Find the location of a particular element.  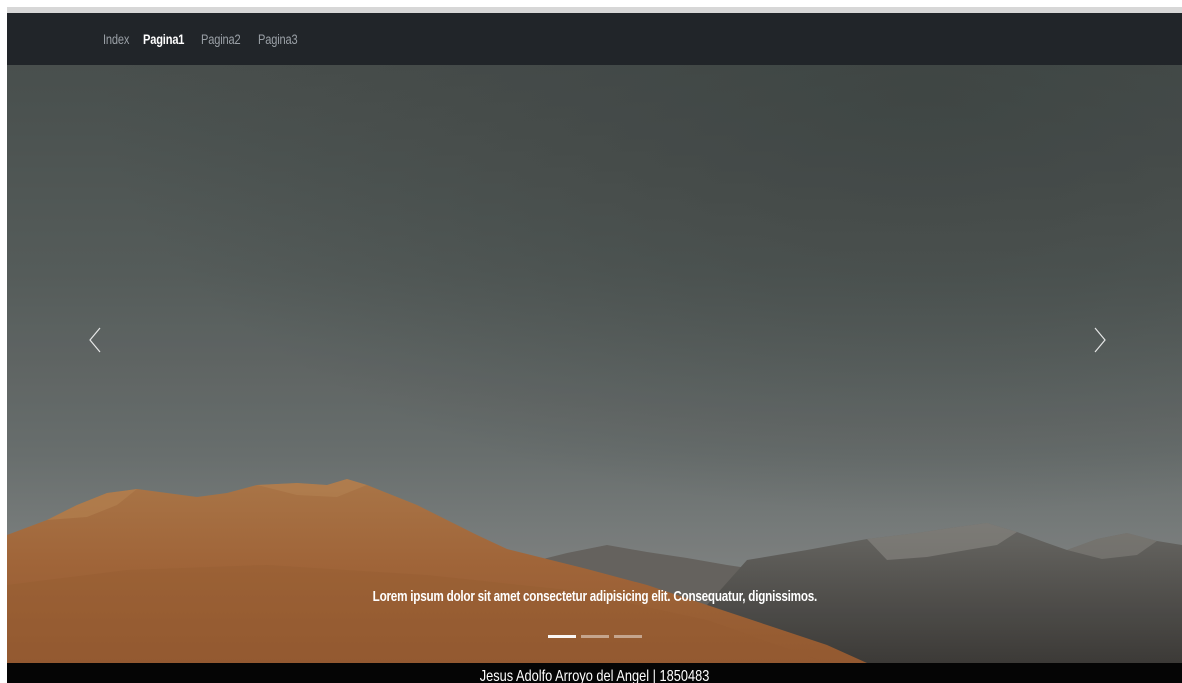

carousel-prev-button is located at coordinates (95, 340).